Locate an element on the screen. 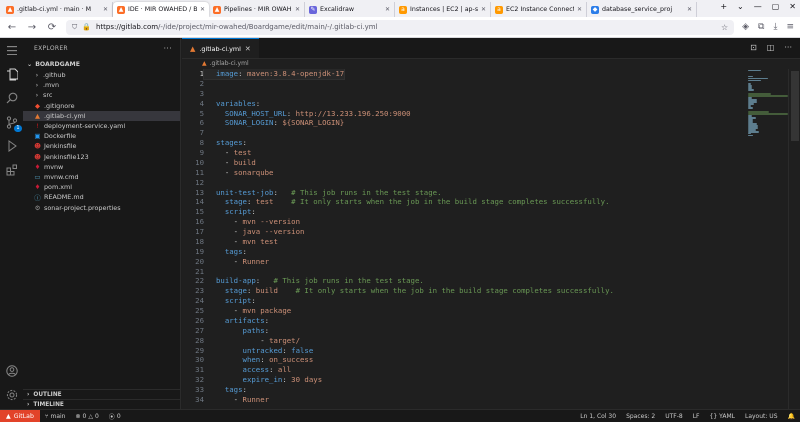 The height and width of the screenshot is (422, 800). close-window-icon: ✕ is located at coordinates (792, 6).